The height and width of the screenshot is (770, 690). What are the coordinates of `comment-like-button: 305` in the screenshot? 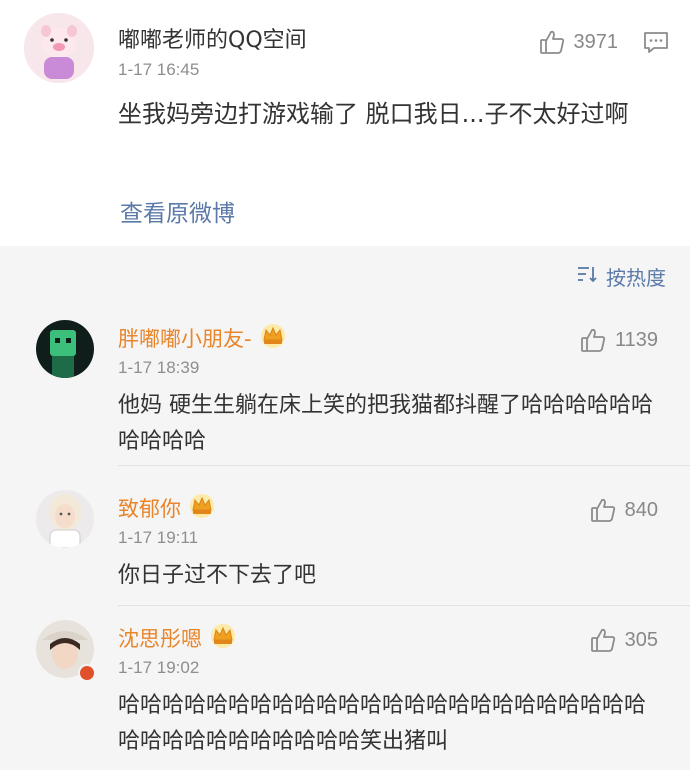 It's located at (623, 640).